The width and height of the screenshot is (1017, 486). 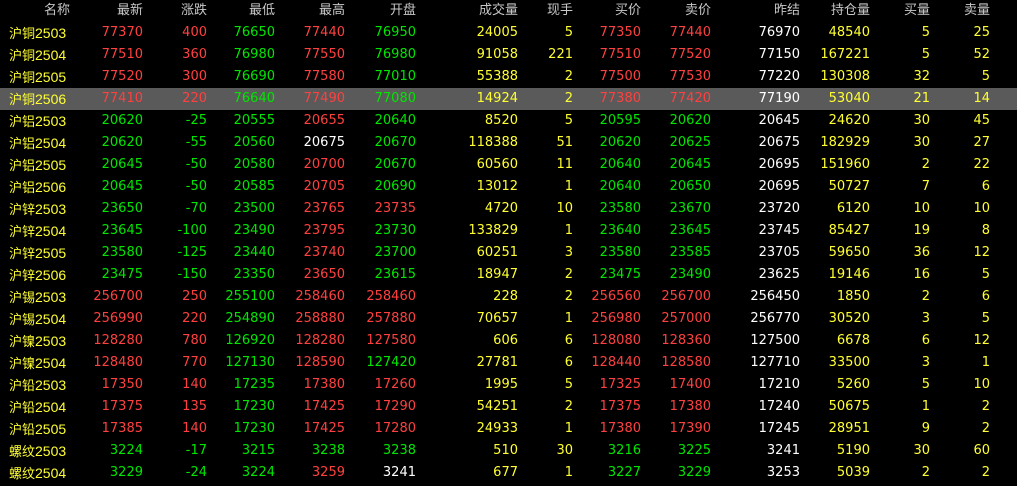 I want to click on cell-high: 17380, so click(x=324, y=384).